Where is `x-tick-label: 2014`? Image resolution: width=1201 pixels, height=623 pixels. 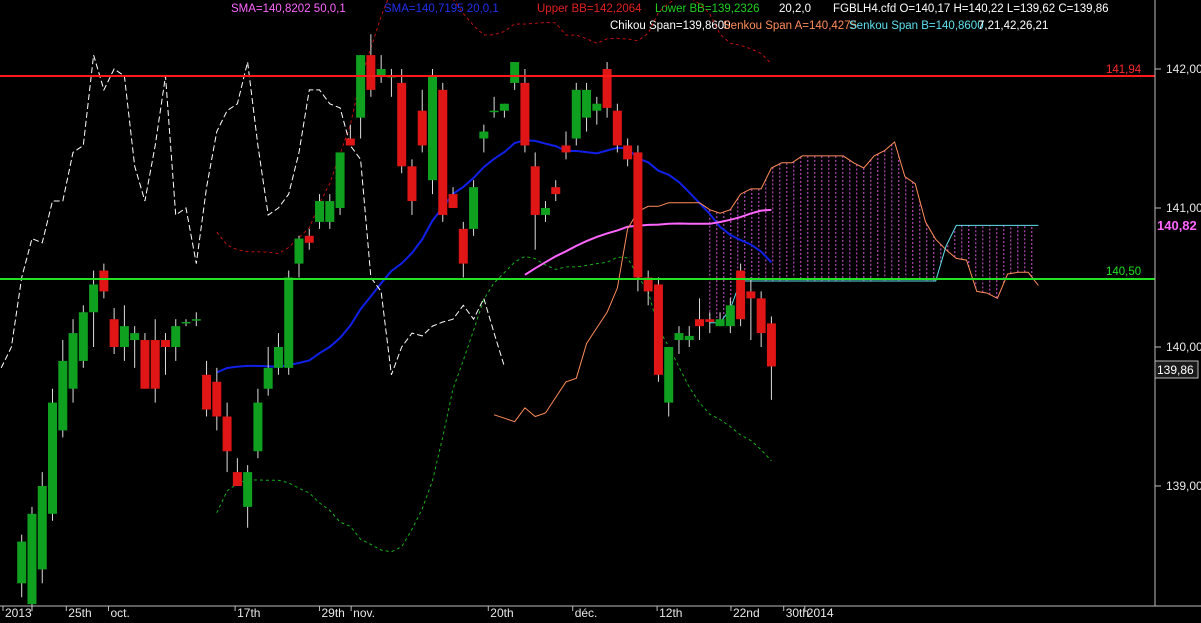 x-tick-label: 2014 is located at coordinates (820, 613).